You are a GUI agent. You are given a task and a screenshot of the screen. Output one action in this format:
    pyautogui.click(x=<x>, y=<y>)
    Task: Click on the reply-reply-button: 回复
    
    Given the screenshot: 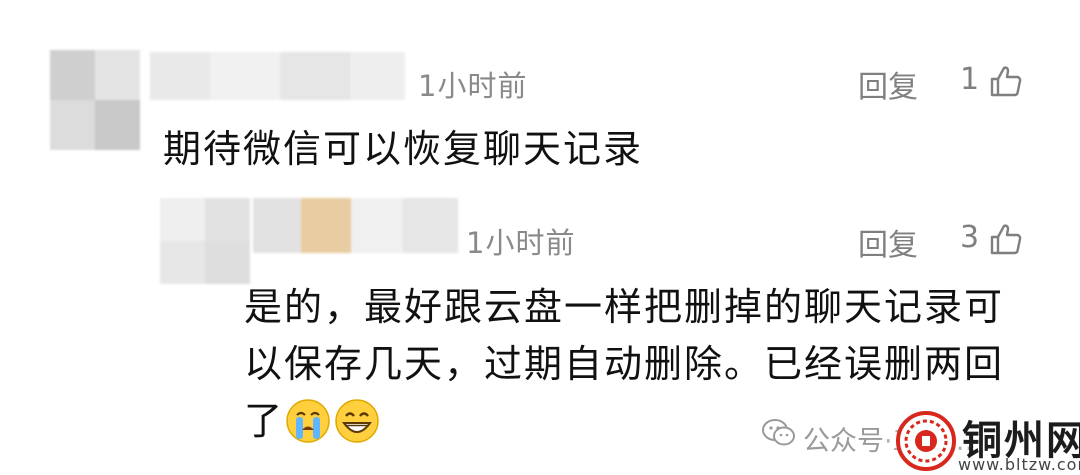 What is the action you would take?
    pyautogui.click(x=888, y=242)
    